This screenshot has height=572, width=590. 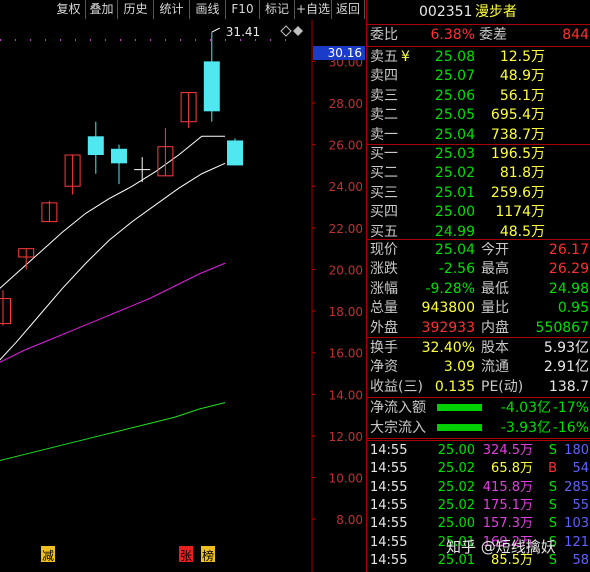 What do you see at coordinates (495, 269) in the screenshot?
I see `quote-label-2: 最高` at bounding box center [495, 269].